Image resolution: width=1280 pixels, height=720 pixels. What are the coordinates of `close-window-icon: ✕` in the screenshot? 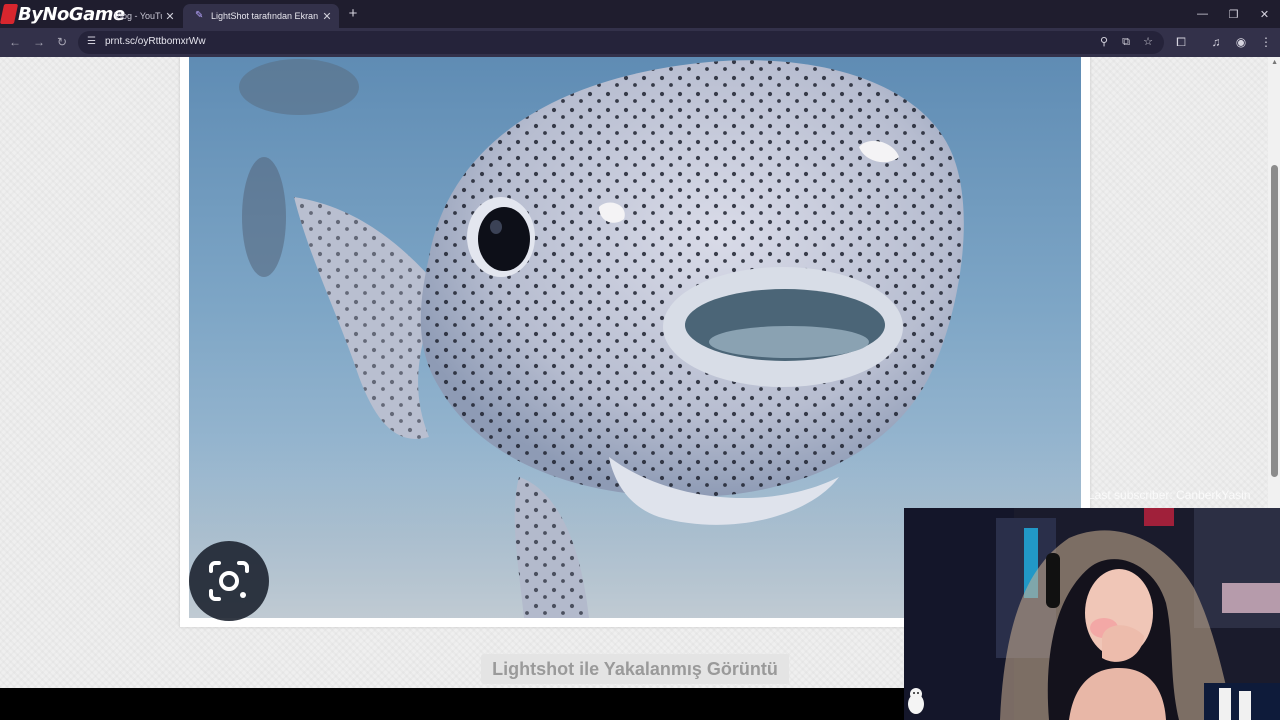 It's located at (1264, 14).